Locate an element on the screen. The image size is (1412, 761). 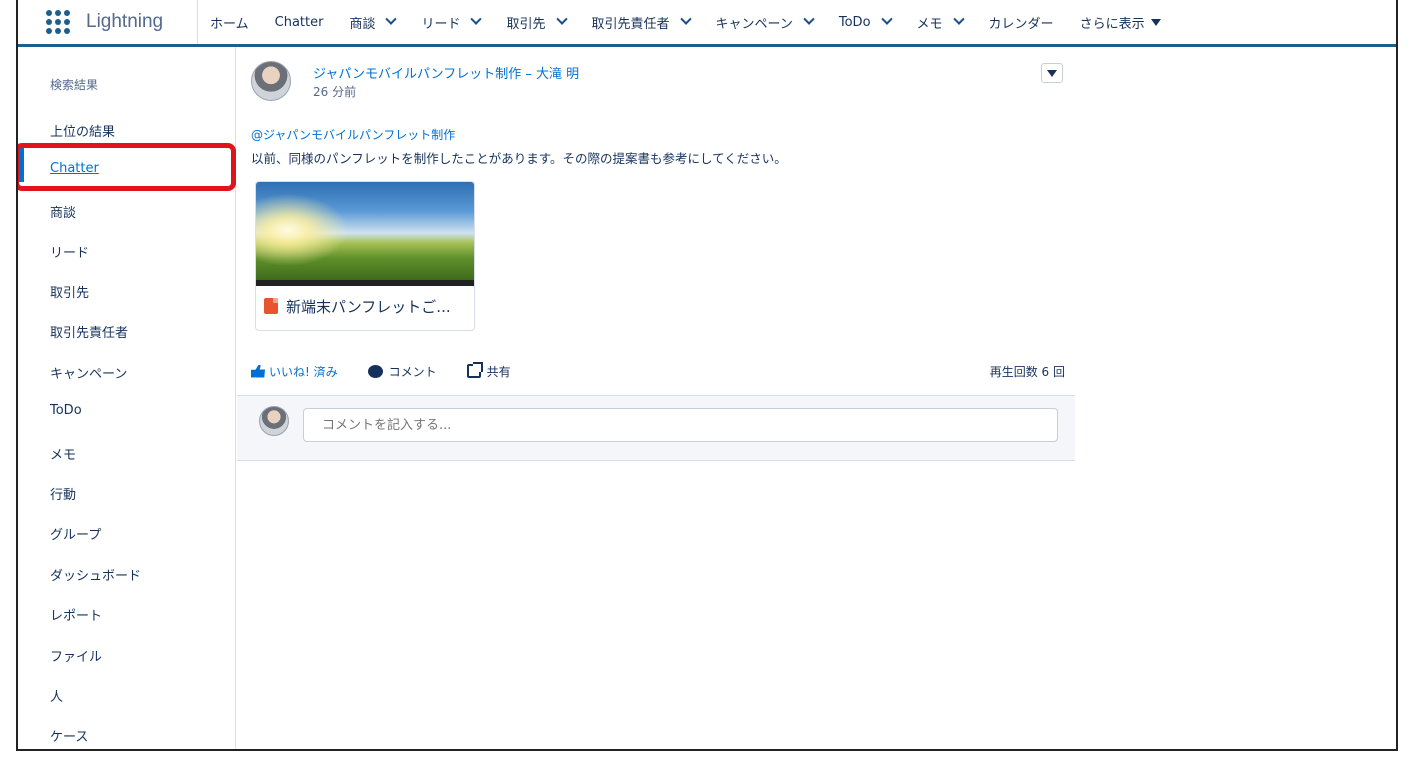
sidebar-item-campaigns: キャンペーン is located at coordinates (88, 372).